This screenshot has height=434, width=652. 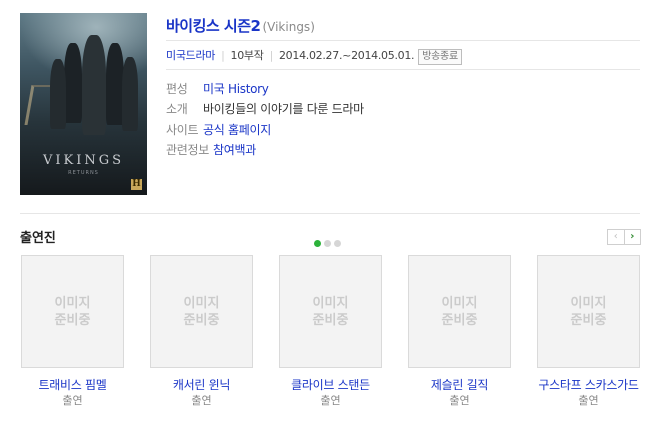 What do you see at coordinates (459, 385) in the screenshot?
I see `cast-name-link: 제슬린 길직` at bounding box center [459, 385].